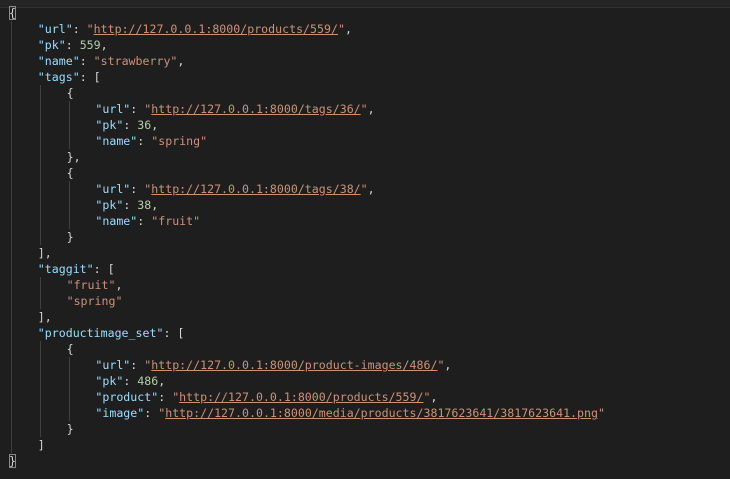  Describe the element at coordinates (70, 237) in the screenshot. I see `code-text: }` at that location.